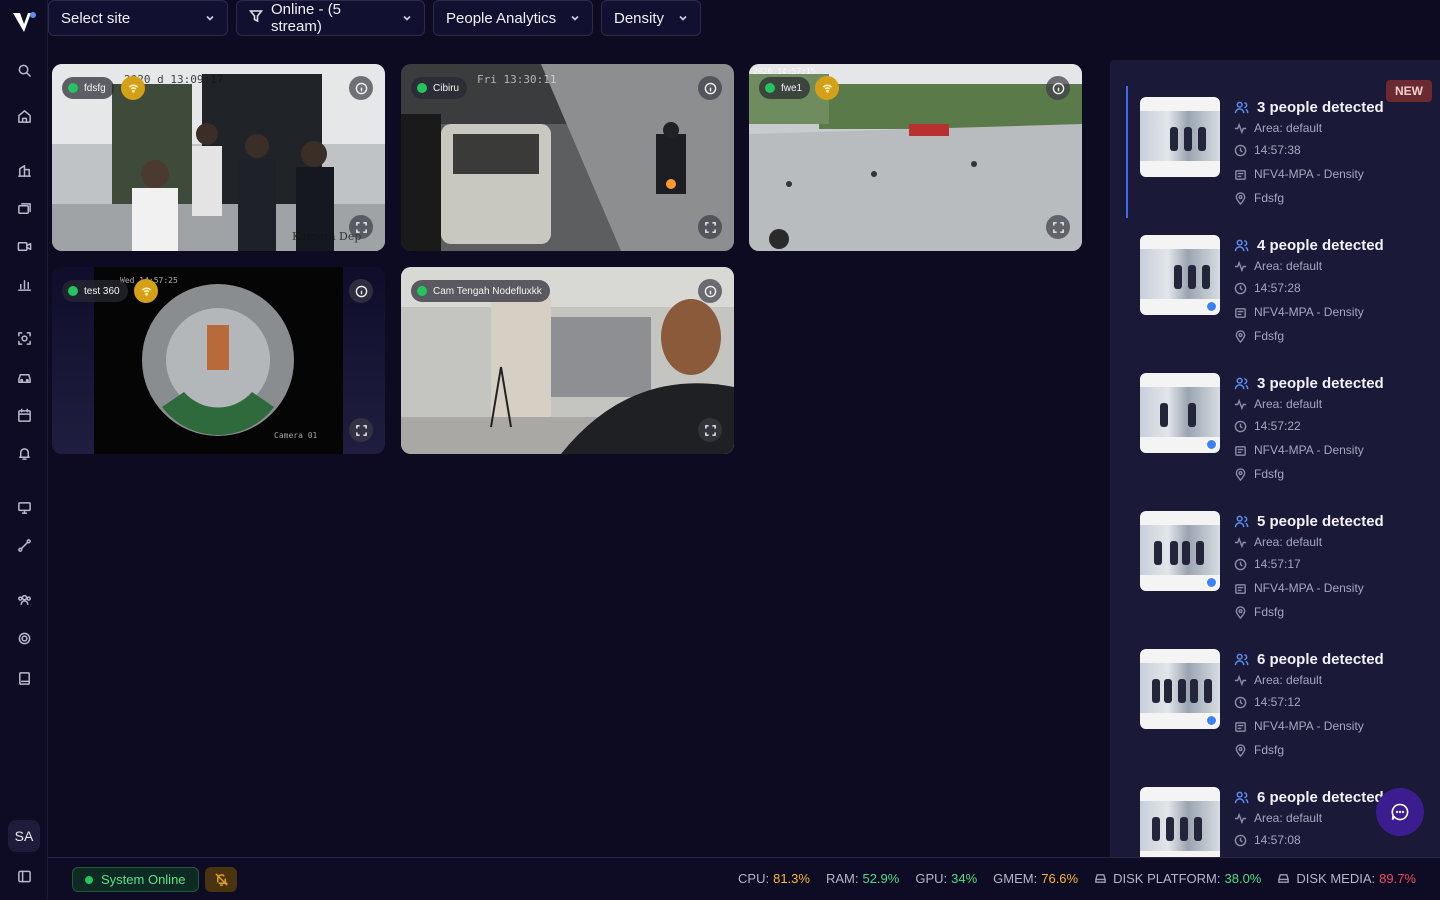 Image resolution: width=1440 pixels, height=900 pixels. I want to click on event-title: 6 people detected, so click(1320, 659).